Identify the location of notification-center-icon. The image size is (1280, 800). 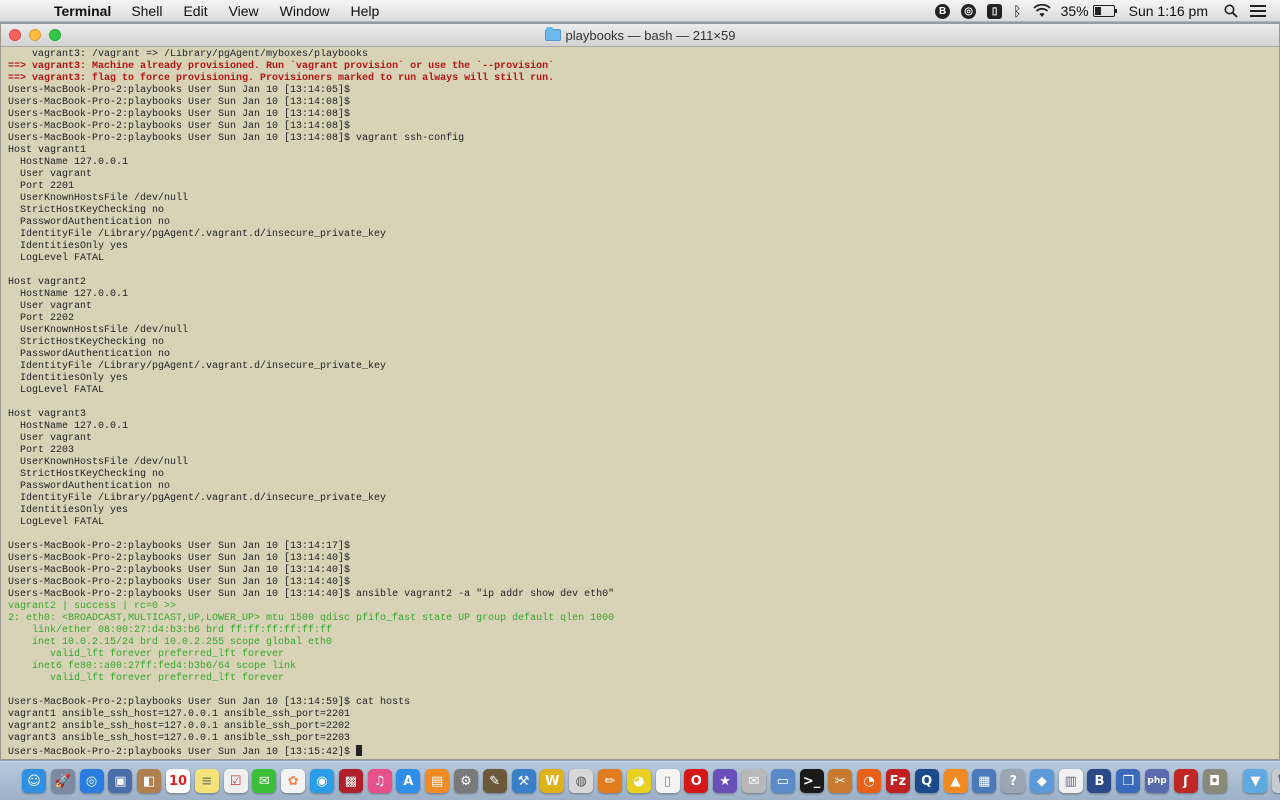
(1258, 11).